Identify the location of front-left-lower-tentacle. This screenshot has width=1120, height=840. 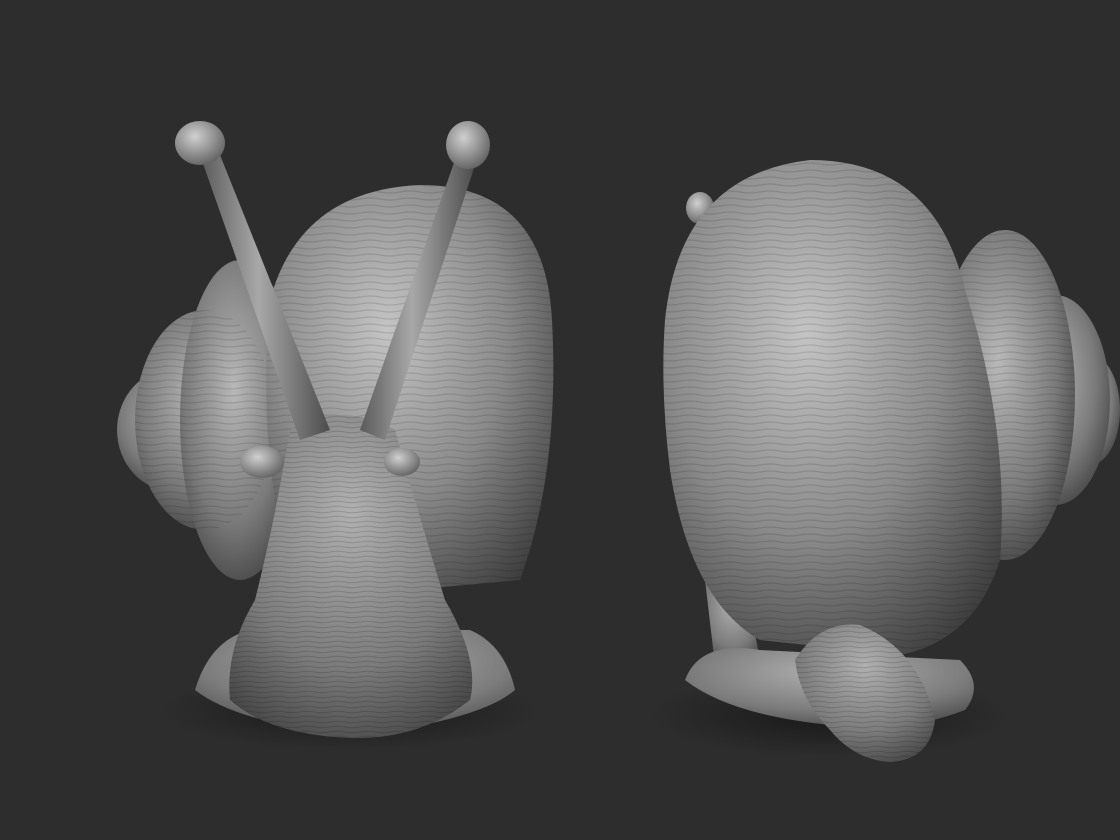
(262, 462).